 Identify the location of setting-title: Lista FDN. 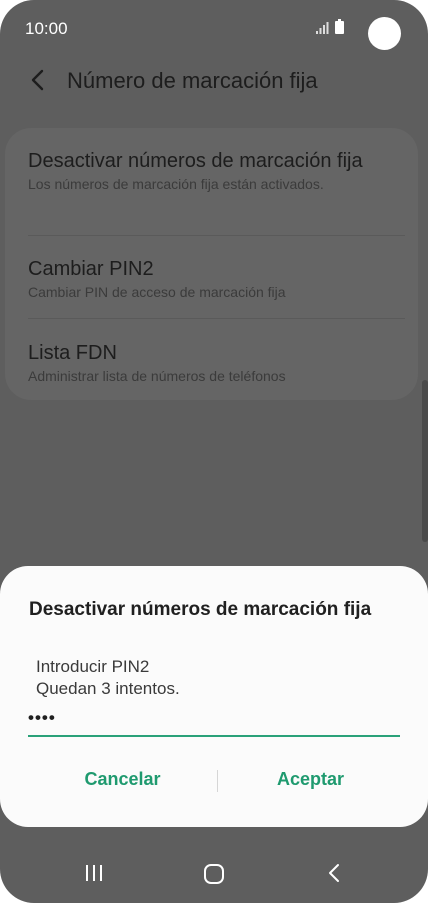
(72, 353).